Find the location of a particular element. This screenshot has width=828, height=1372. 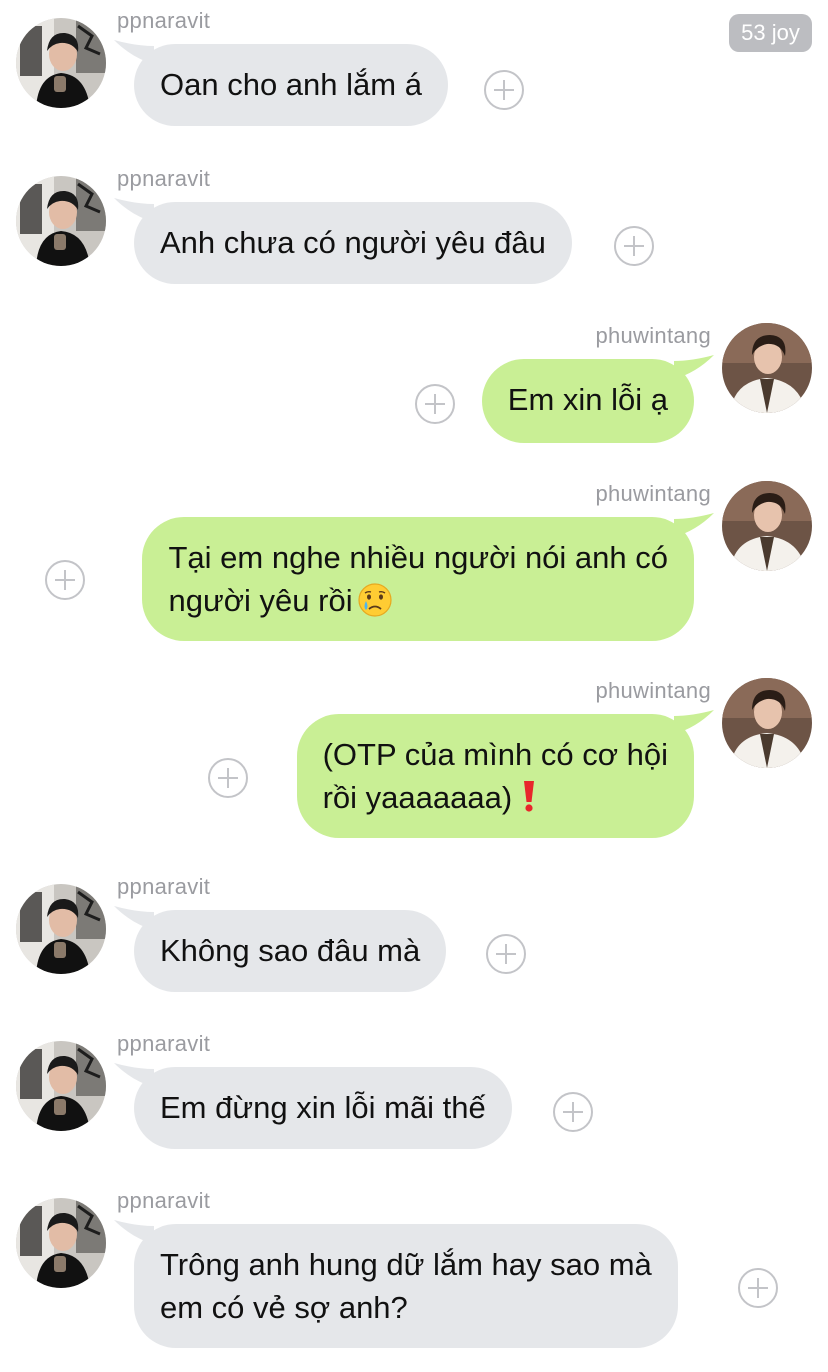

message-text: người yêu rồi is located at coordinates (260, 600).